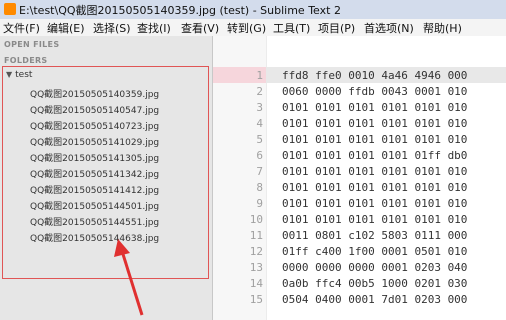  What do you see at coordinates (24, 75) in the screenshot?
I see `folder-label: test` at bounding box center [24, 75].